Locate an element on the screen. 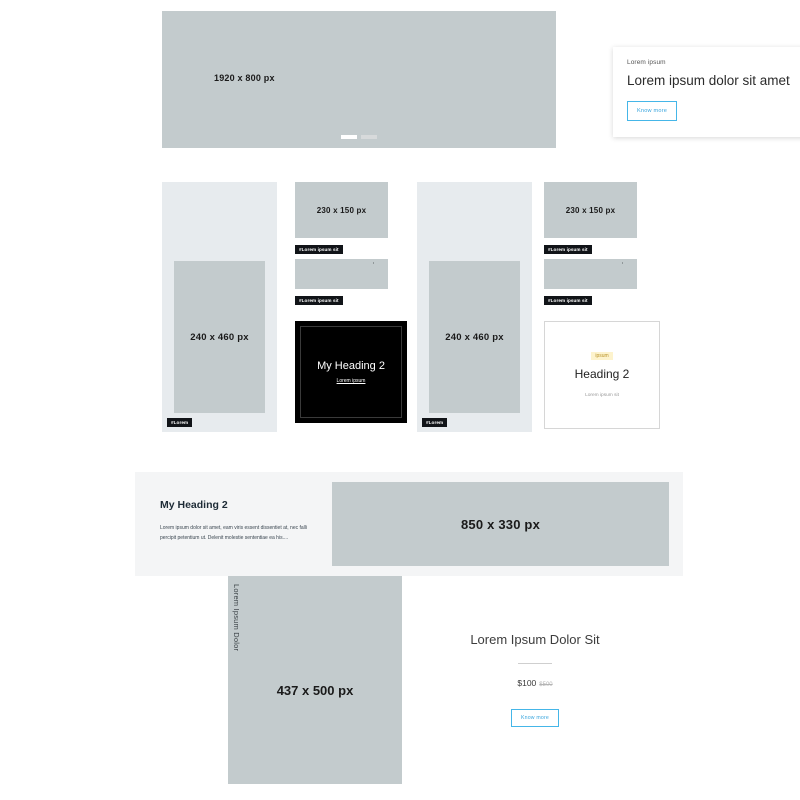 Image resolution: width=800 pixels, height=800 pixels. product-button-wrap: Know more is located at coordinates (535, 716).